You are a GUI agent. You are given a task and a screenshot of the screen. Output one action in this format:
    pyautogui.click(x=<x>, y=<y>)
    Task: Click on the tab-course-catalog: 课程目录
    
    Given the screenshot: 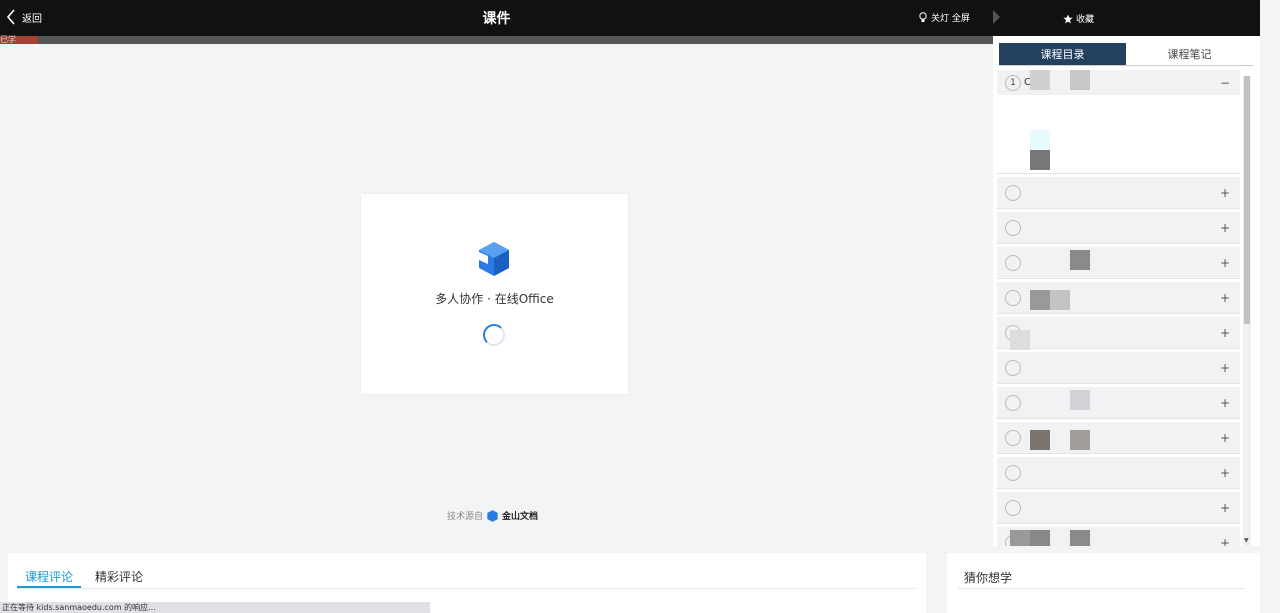 What is the action you would take?
    pyautogui.click(x=1062, y=54)
    